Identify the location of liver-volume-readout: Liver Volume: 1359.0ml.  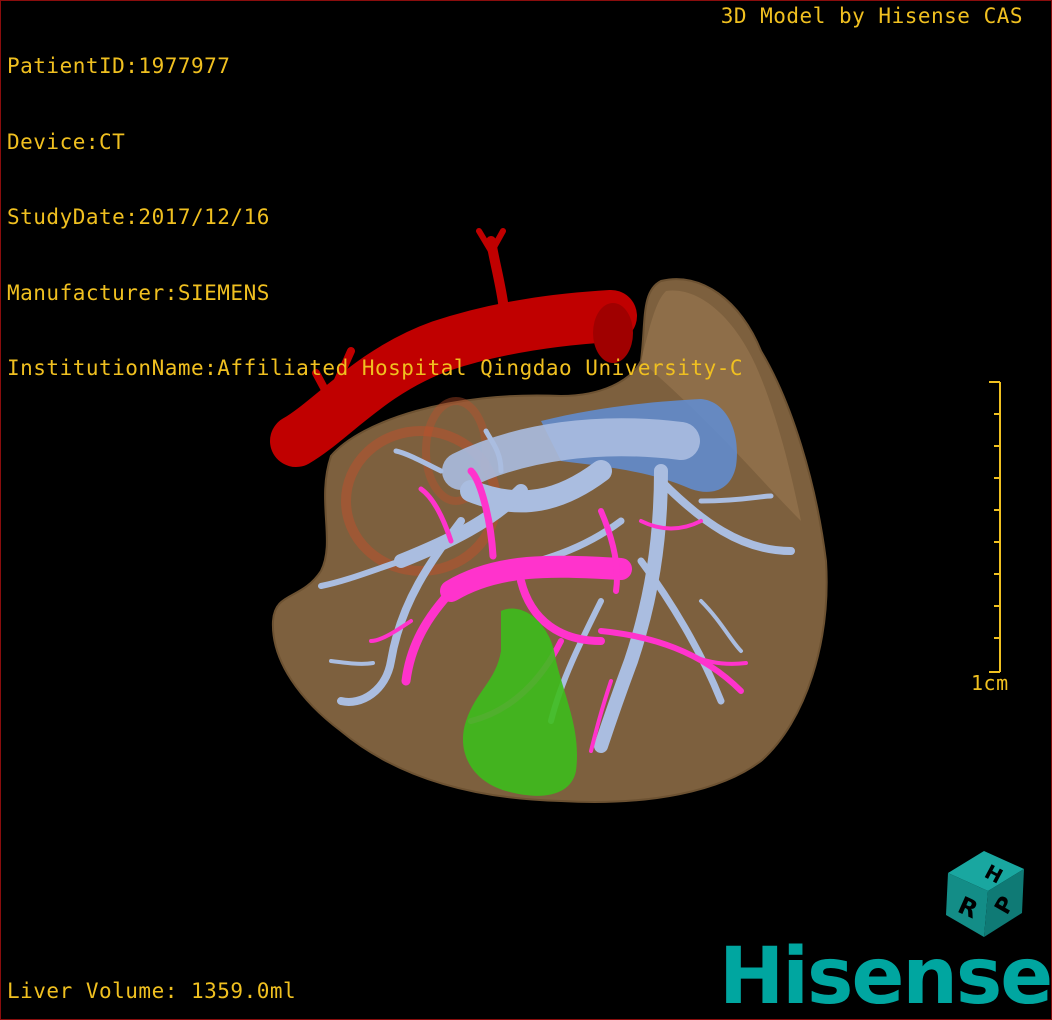
(152, 991).